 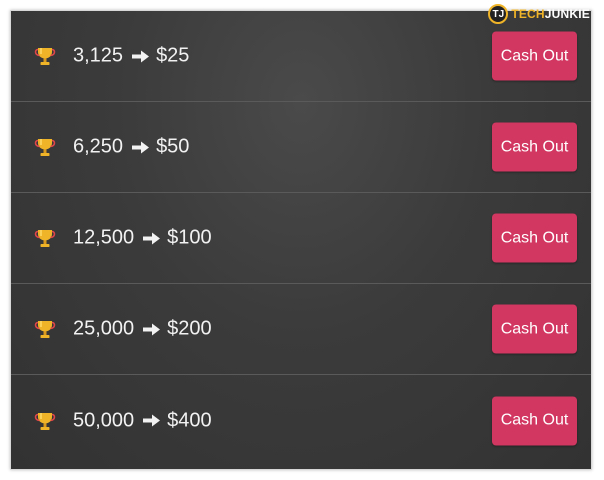 What do you see at coordinates (142, 238) in the screenshot?
I see `reward-text: 12,500 $100` at bounding box center [142, 238].